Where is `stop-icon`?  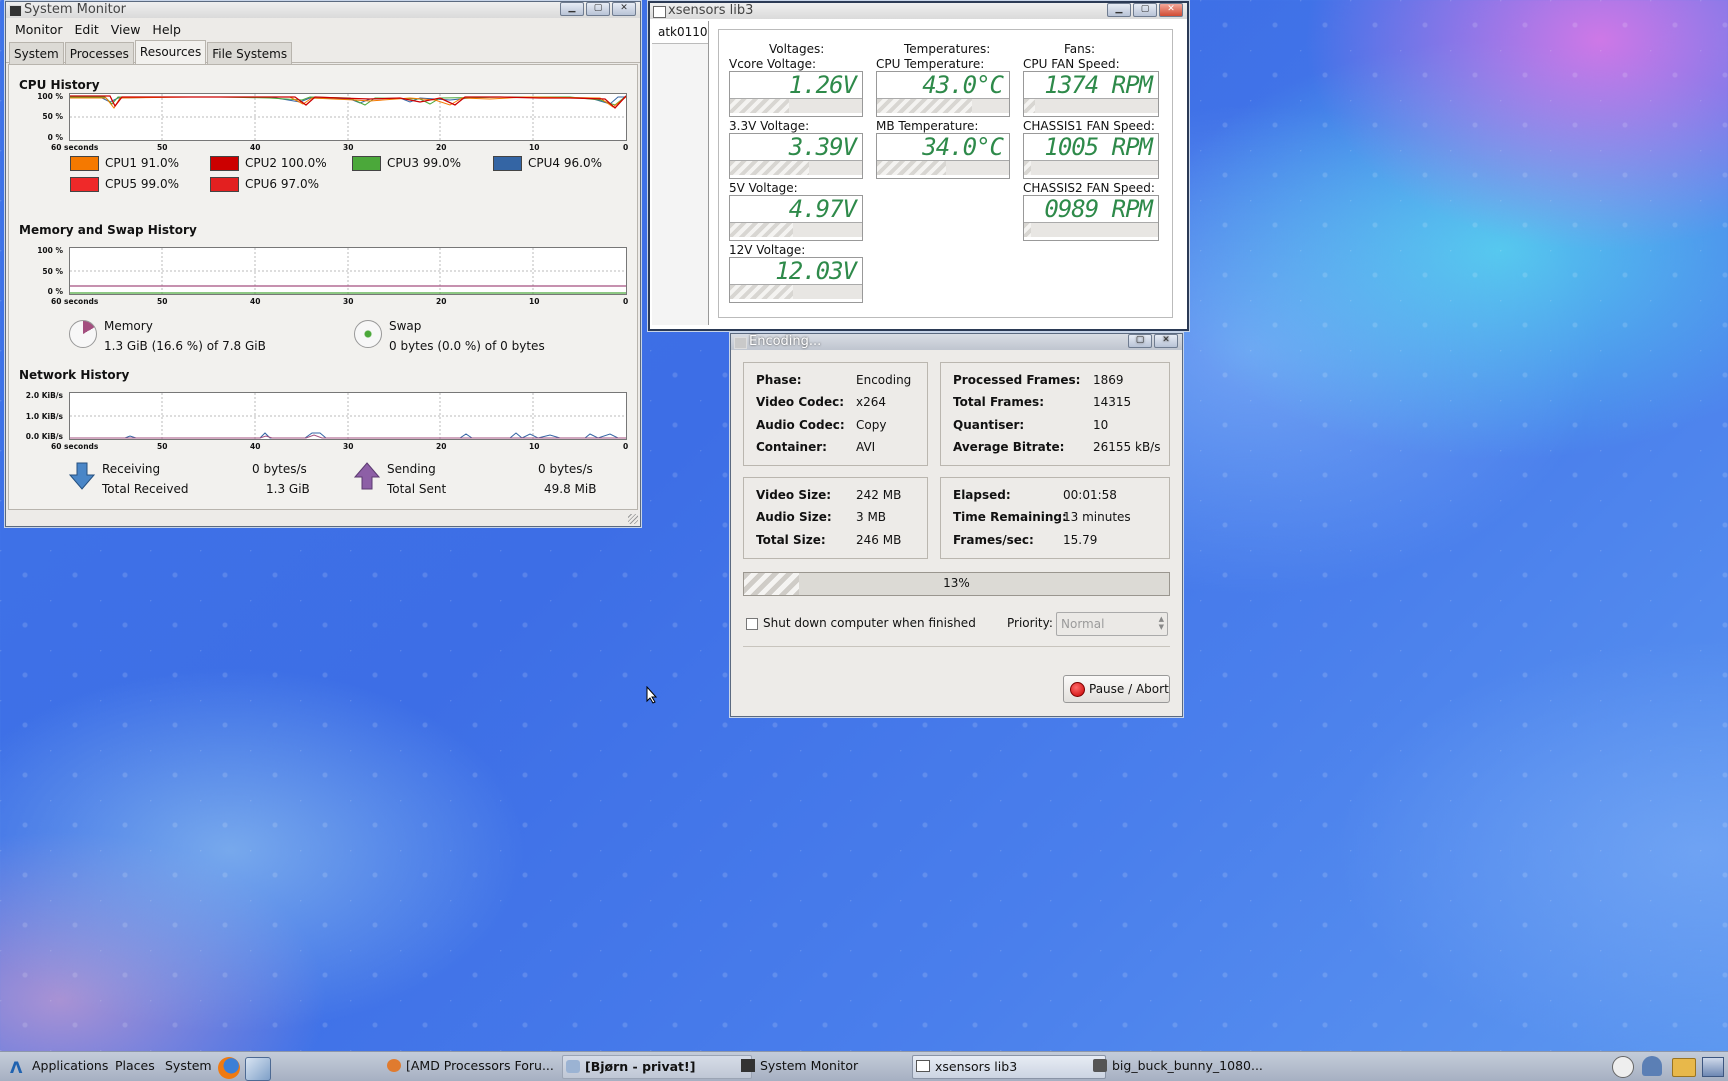 stop-icon is located at coordinates (1077, 689).